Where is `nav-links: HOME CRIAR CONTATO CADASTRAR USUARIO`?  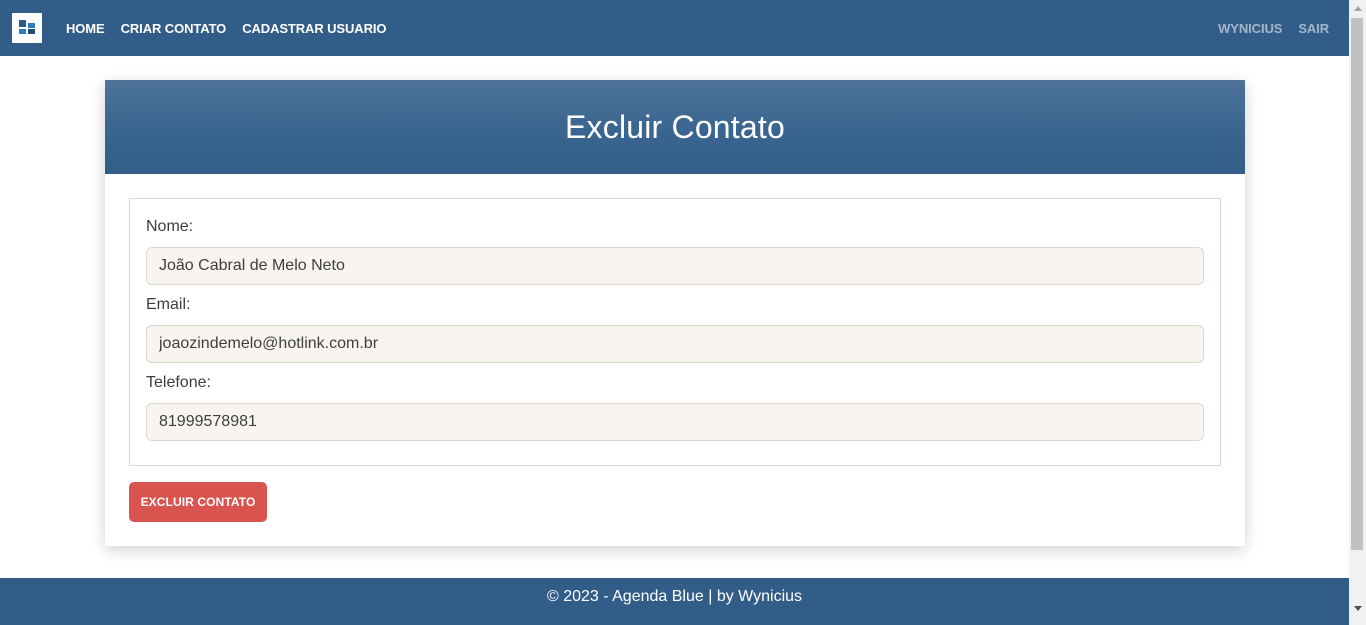
nav-links: HOME CRIAR CONTATO CADASTRAR USUARIO is located at coordinates (234, 28).